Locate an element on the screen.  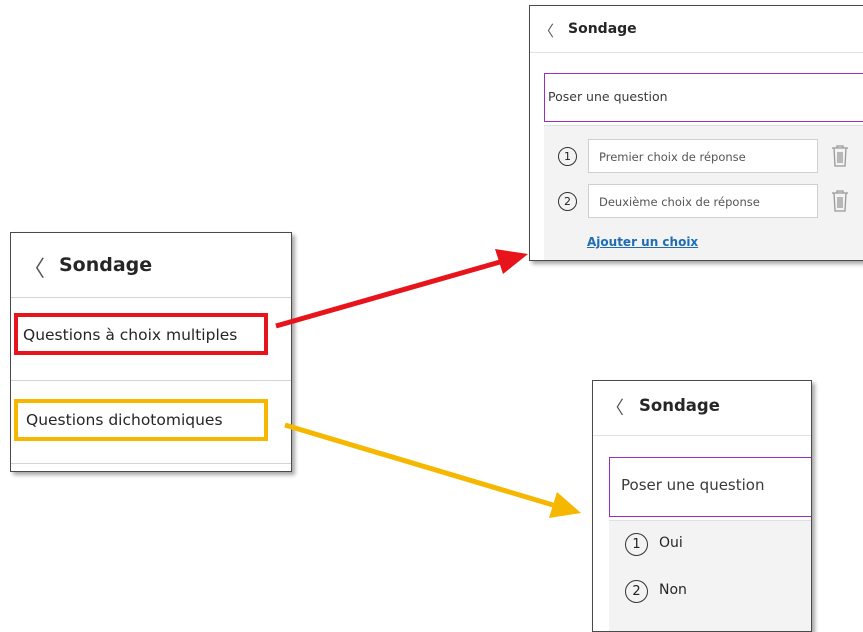
red-arrow-head is located at coordinates (511, 261).